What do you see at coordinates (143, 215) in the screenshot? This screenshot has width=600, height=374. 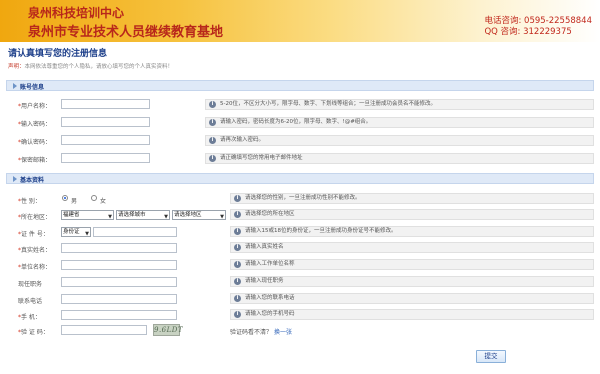 I see `city-select: 请选择城市 ▼` at bounding box center [143, 215].